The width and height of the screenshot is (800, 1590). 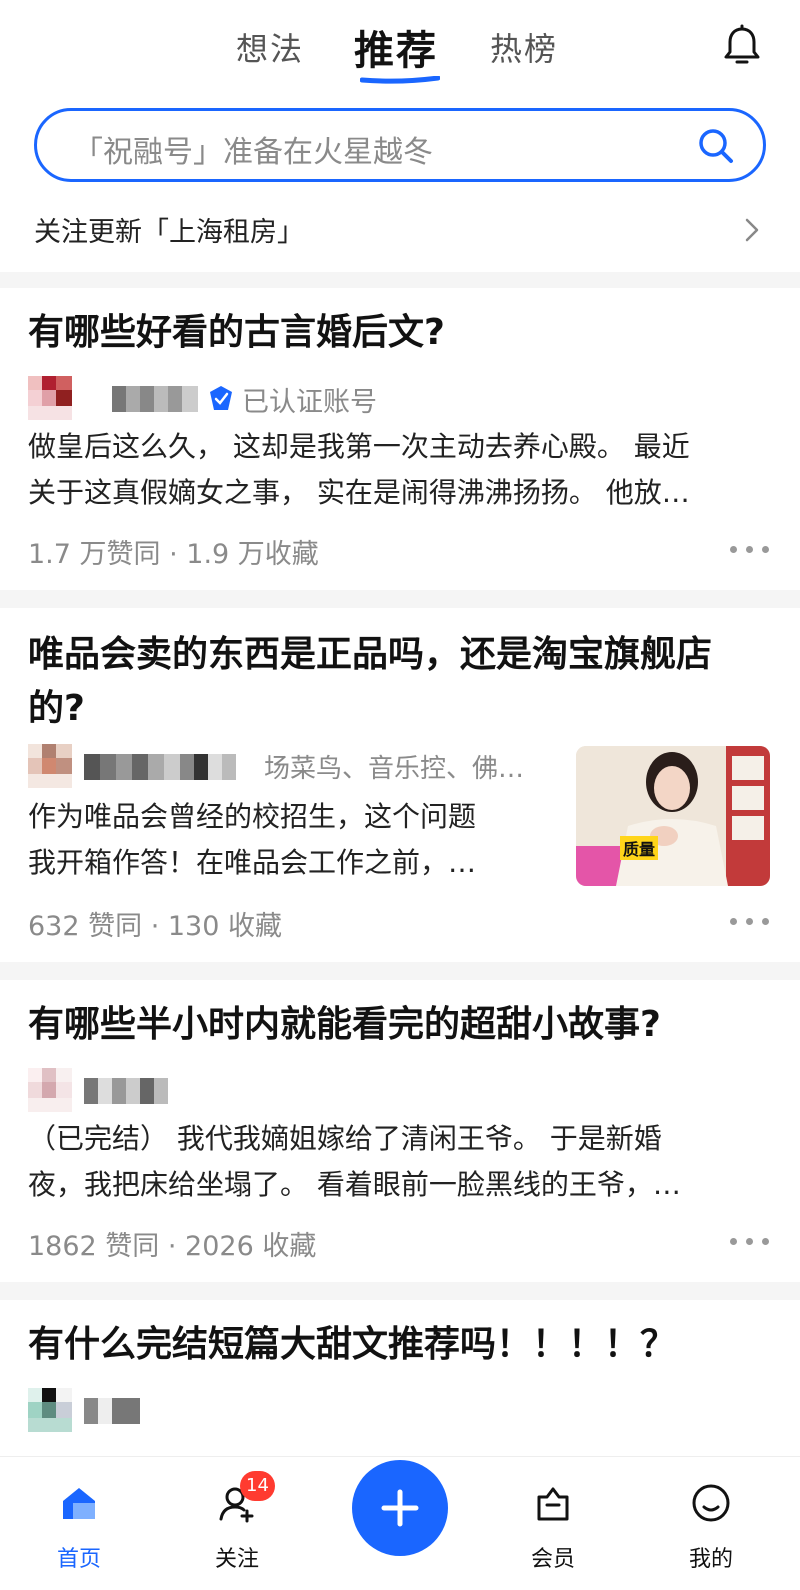 I want to click on plus-icon, so click(x=400, y=1508).